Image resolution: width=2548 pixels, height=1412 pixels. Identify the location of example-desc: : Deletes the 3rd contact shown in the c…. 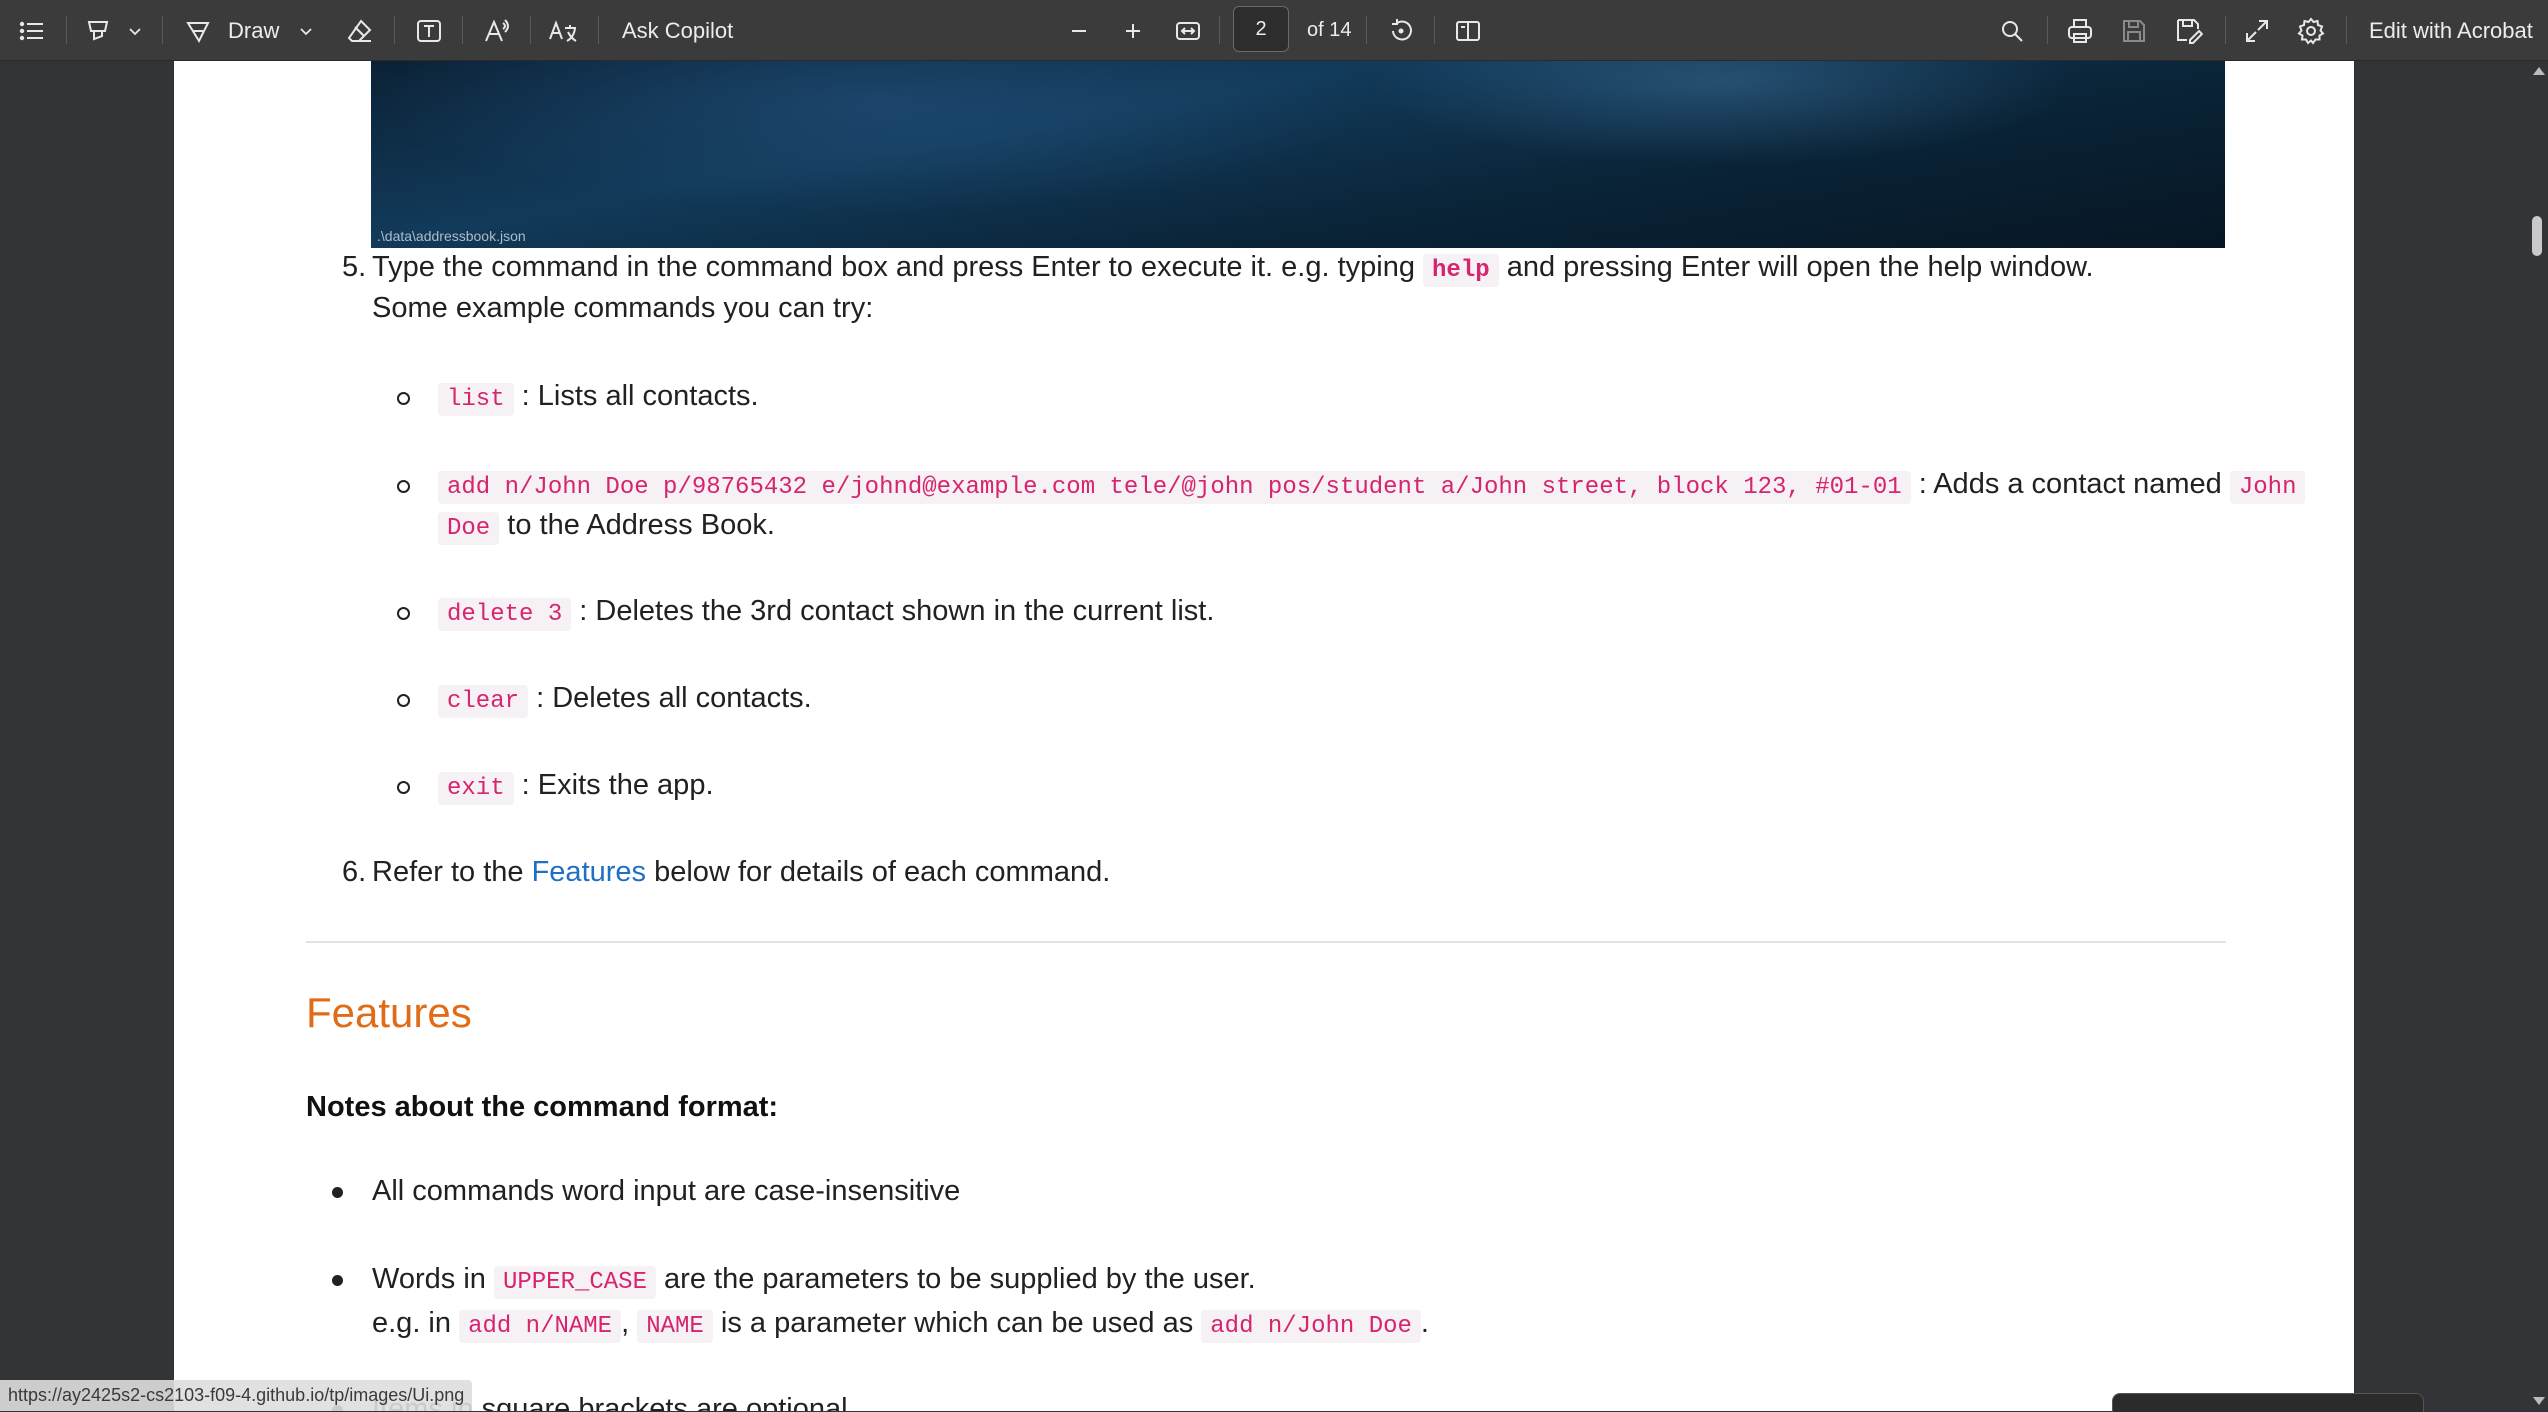
(897, 611).